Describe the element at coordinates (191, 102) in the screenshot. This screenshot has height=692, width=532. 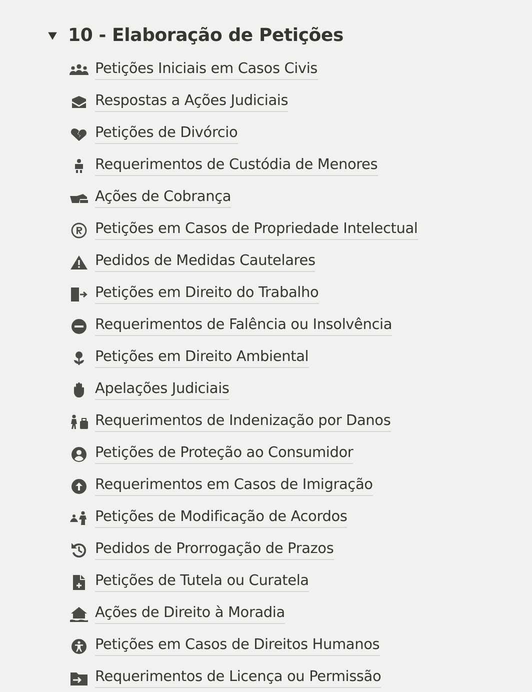
I see `page-link: Respostas a Ações Judiciais` at that location.